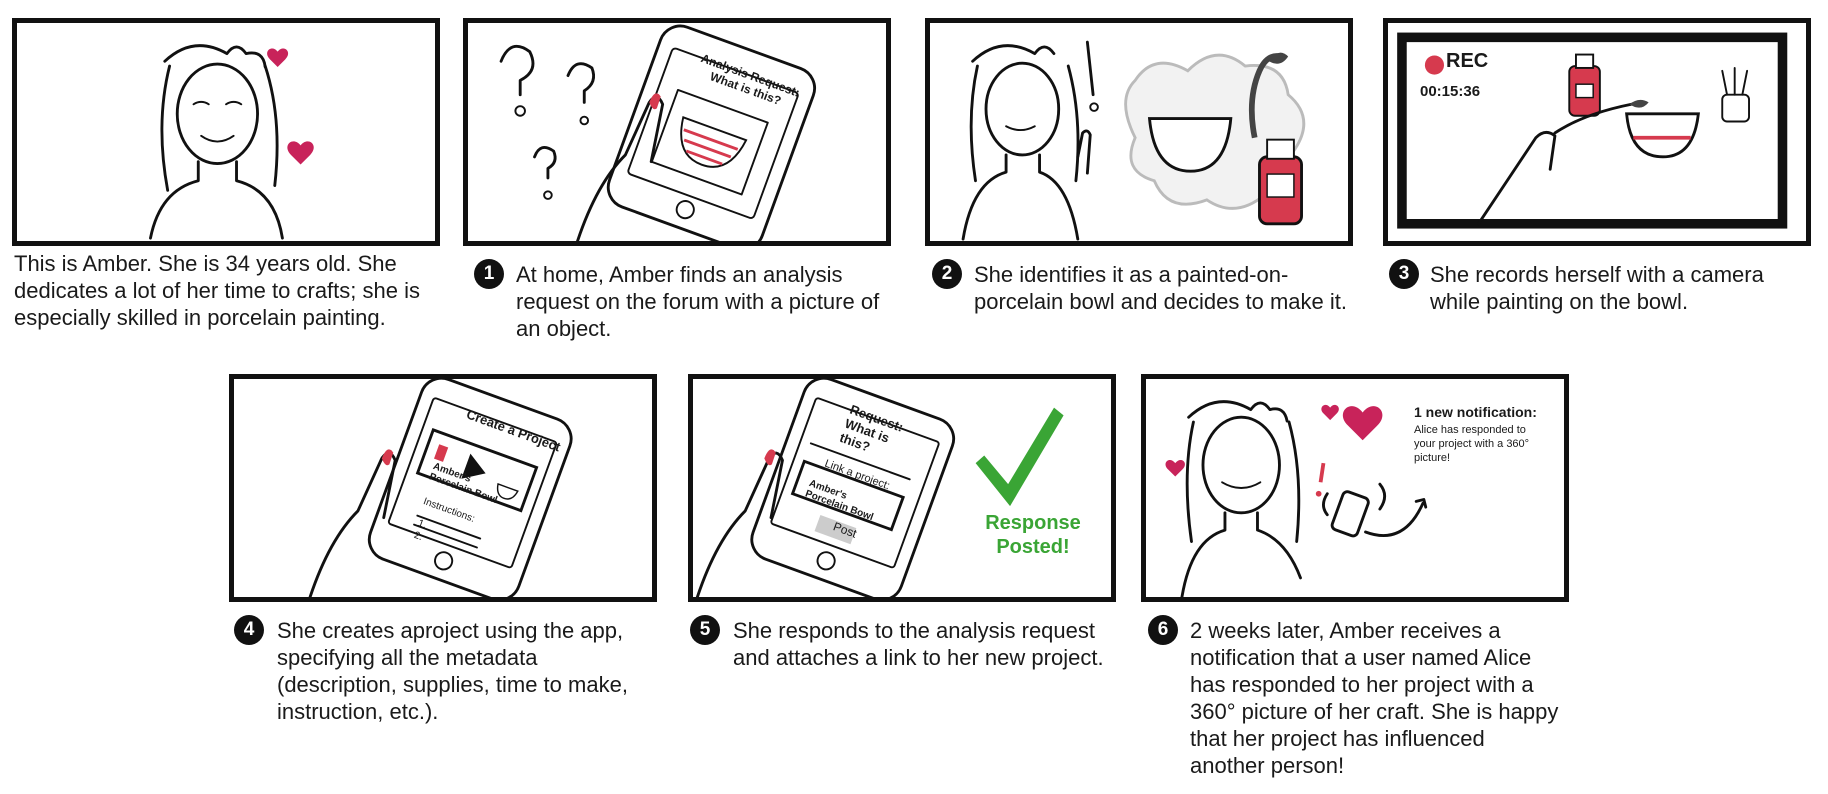 This screenshot has width=1828, height=794. Describe the element at coordinates (1735, 108) in the screenshot. I see `brush-cup-icon` at that location.